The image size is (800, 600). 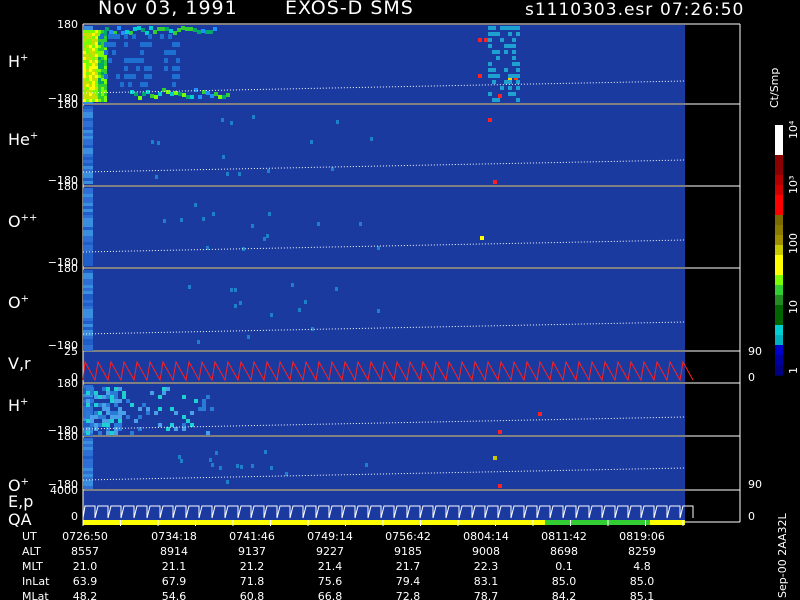 What do you see at coordinates (793, 184) in the screenshot?
I see `colorbar-tick: 10³` at bounding box center [793, 184].